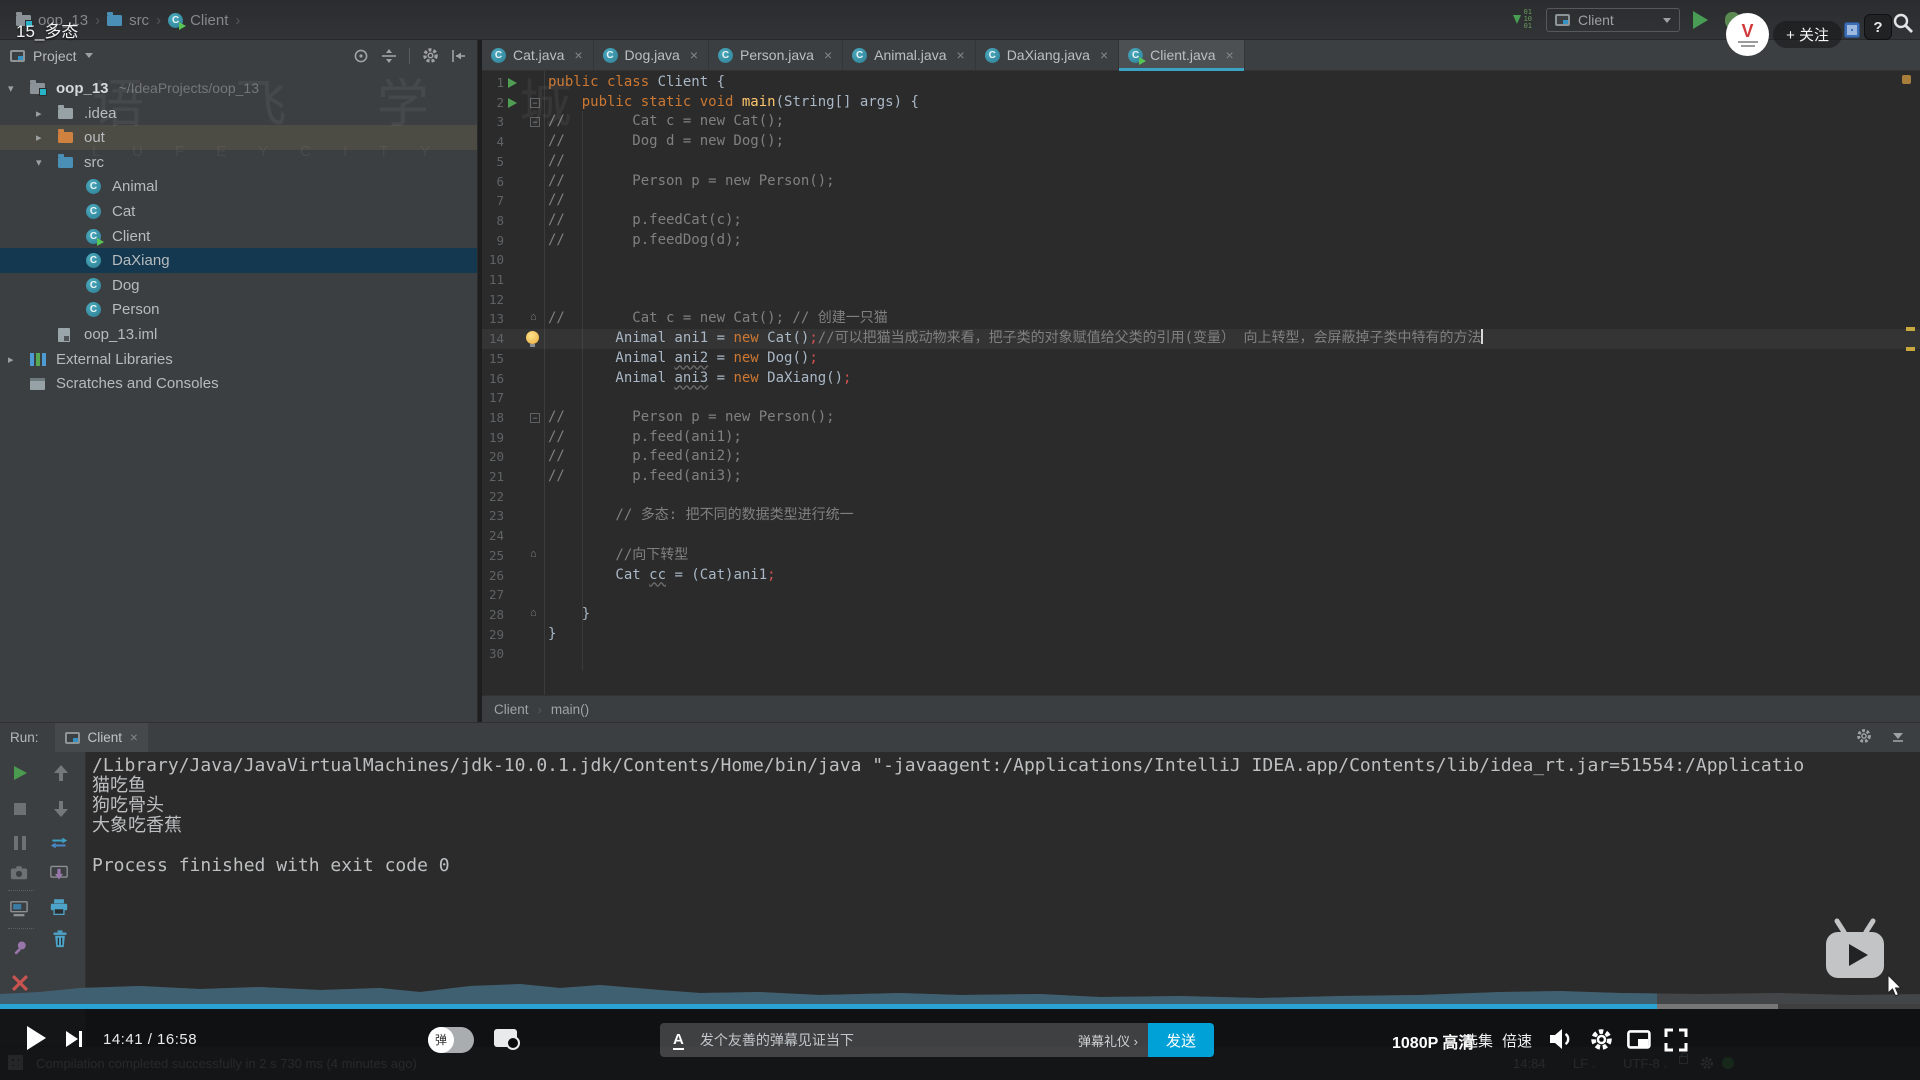 This screenshot has height=1080, width=1920. Describe the element at coordinates (1910, 349) in the screenshot. I see `warning-stripe-mark` at that location.